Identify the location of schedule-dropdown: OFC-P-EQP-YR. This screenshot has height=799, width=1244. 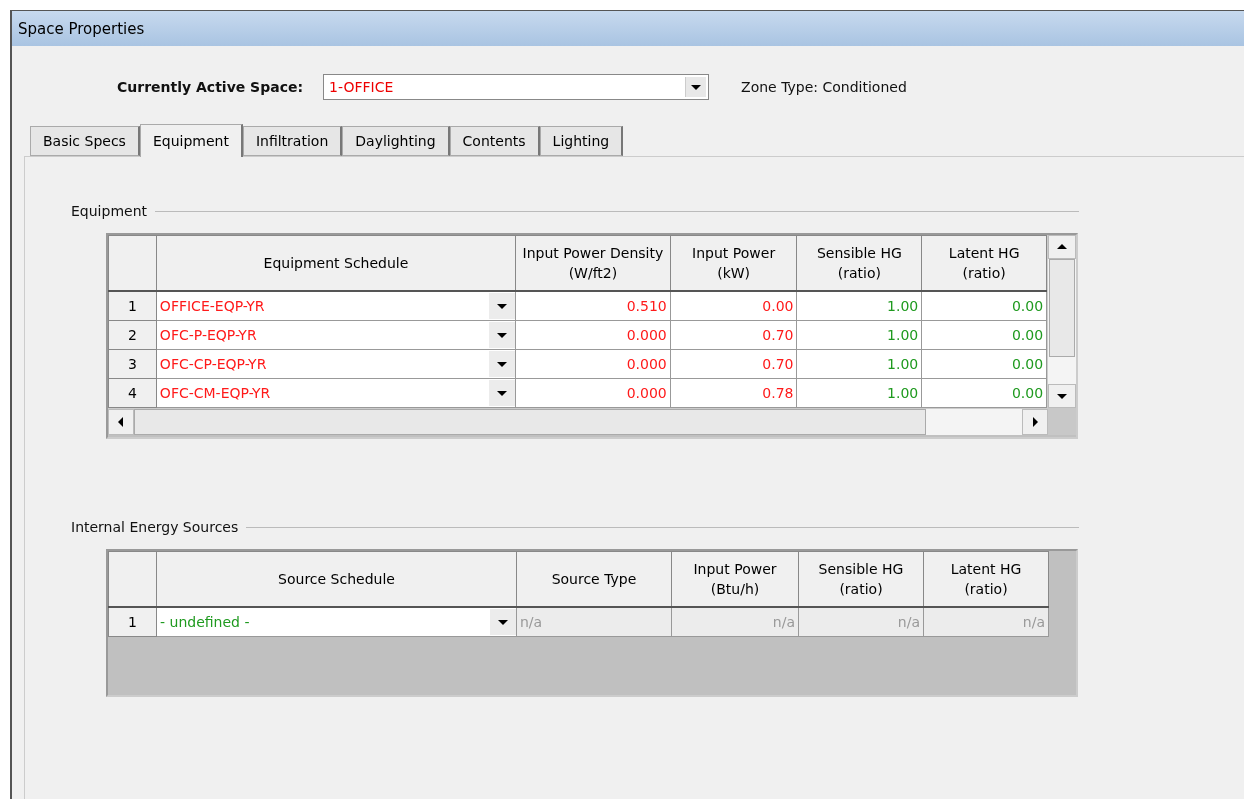
(336, 335).